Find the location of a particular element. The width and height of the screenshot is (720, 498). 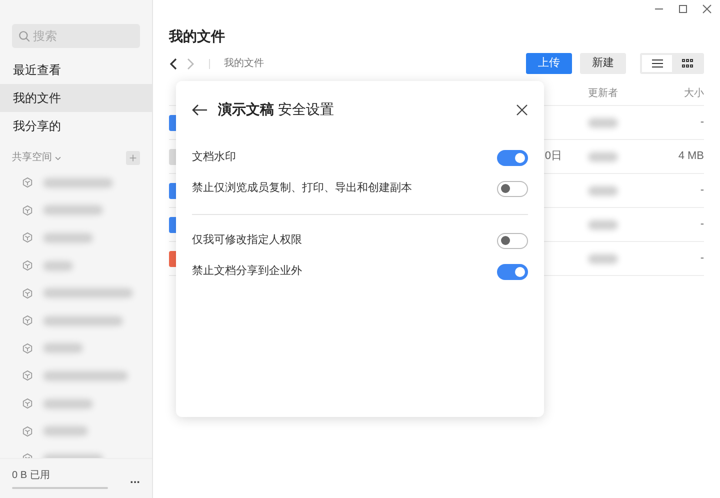

nav-item: 最近查看 is located at coordinates (76, 70).